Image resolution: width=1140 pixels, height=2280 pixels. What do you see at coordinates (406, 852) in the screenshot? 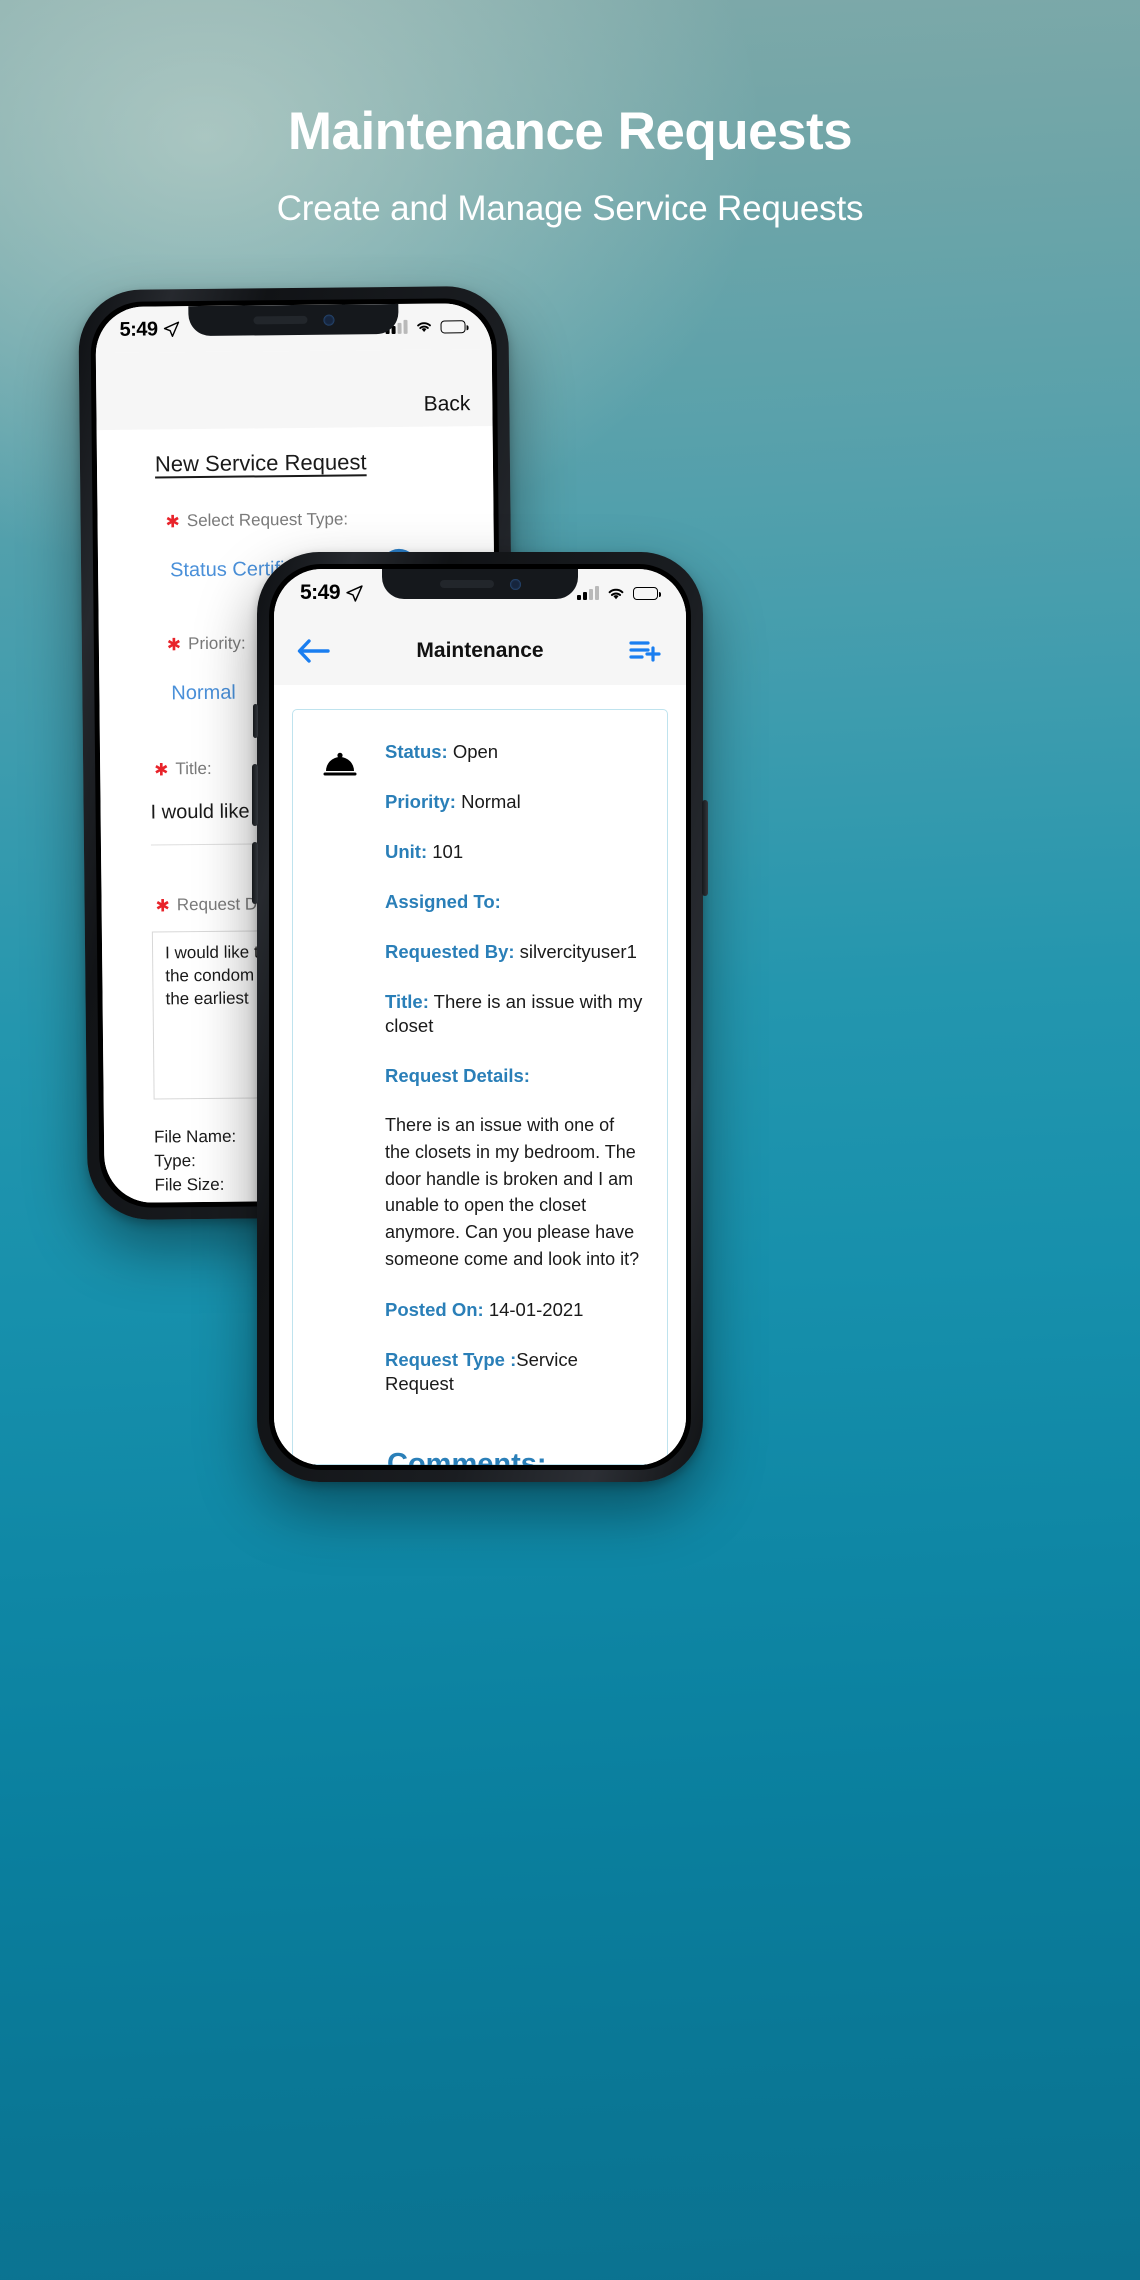
I see `field-unit-label: Unit:` at bounding box center [406, 852].